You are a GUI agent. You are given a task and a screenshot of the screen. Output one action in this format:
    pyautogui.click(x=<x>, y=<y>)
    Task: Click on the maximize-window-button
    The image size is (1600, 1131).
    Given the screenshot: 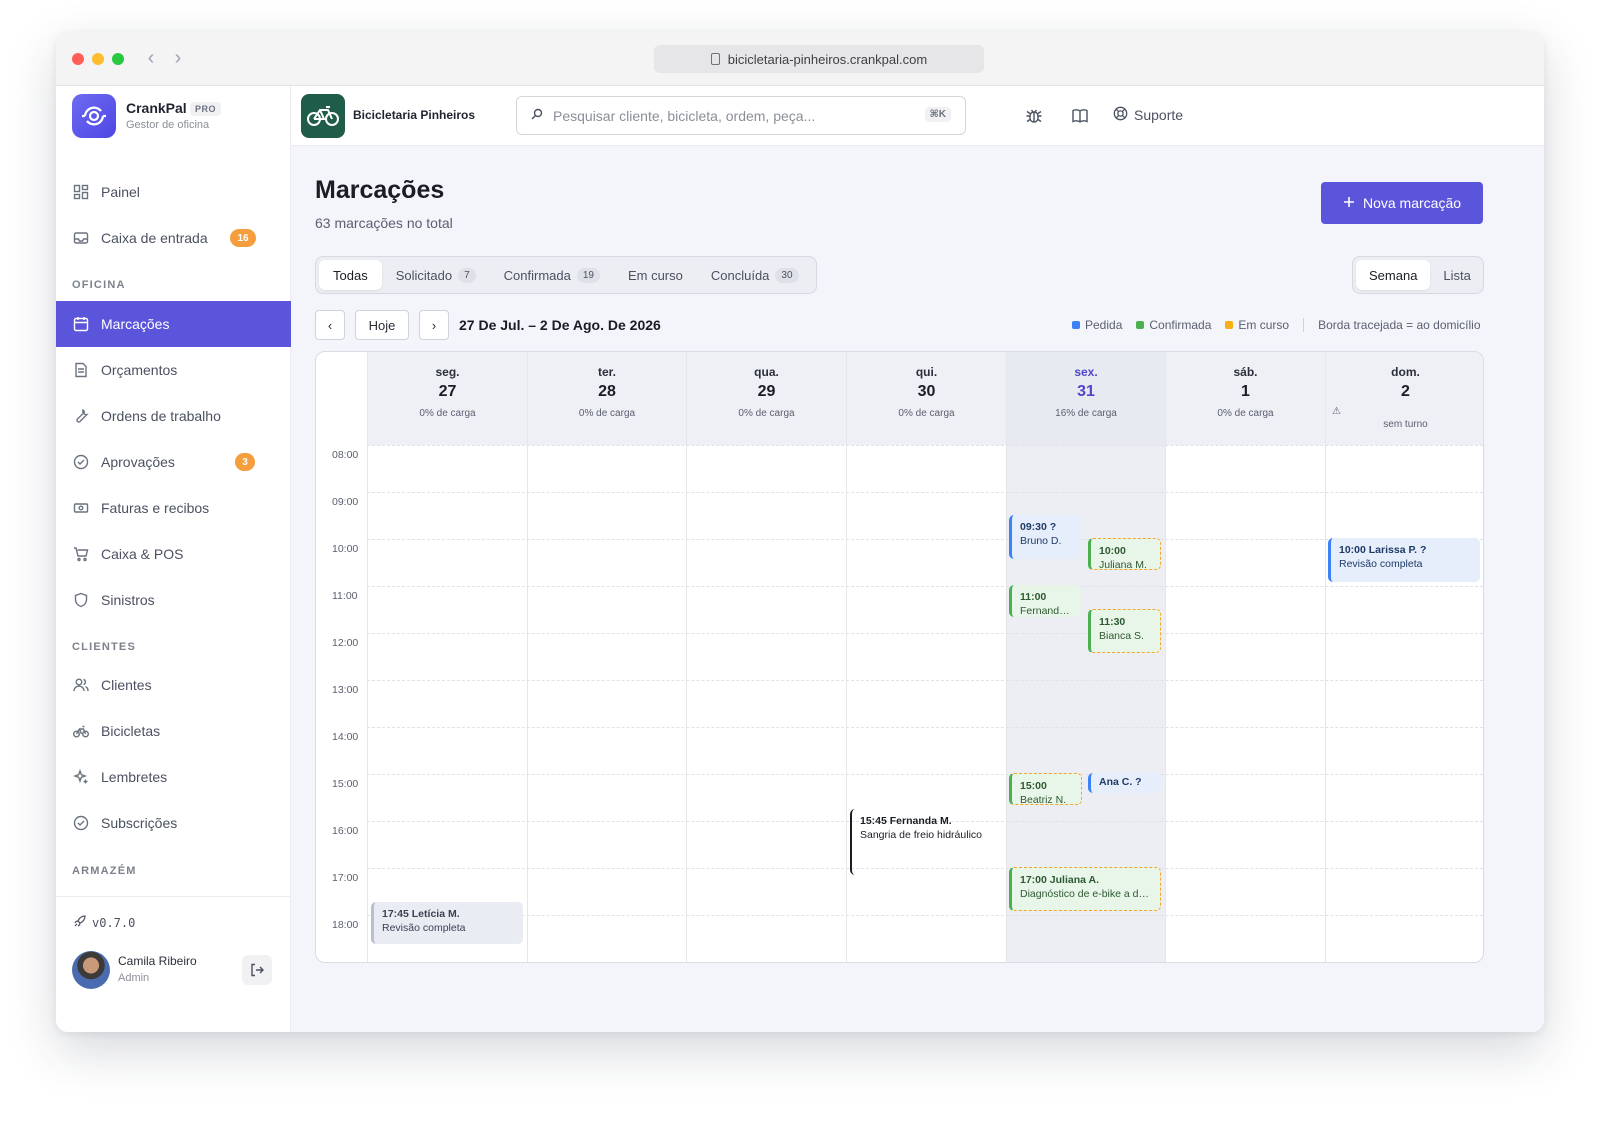 What is the action you would take?
    pyautogui.click(x=118, y=59)
    